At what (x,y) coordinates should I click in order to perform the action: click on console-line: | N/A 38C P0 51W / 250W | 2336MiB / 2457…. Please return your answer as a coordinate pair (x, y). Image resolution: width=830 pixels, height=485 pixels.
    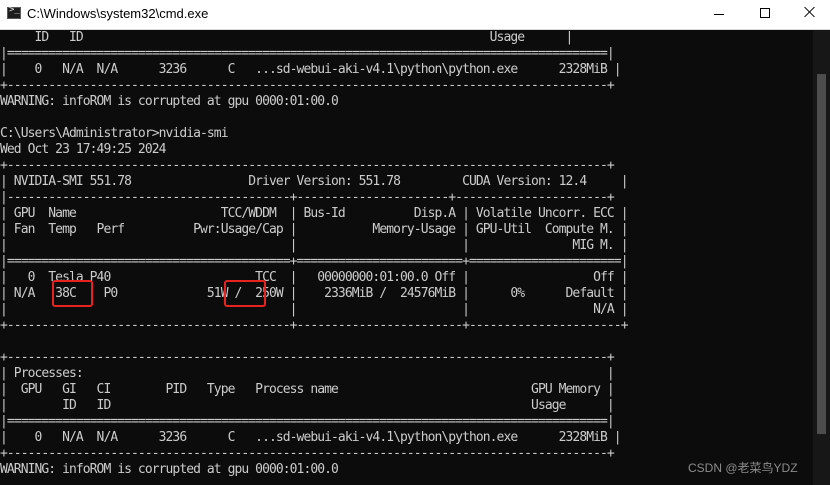
    Looking at the image, I should click on (314, 293).